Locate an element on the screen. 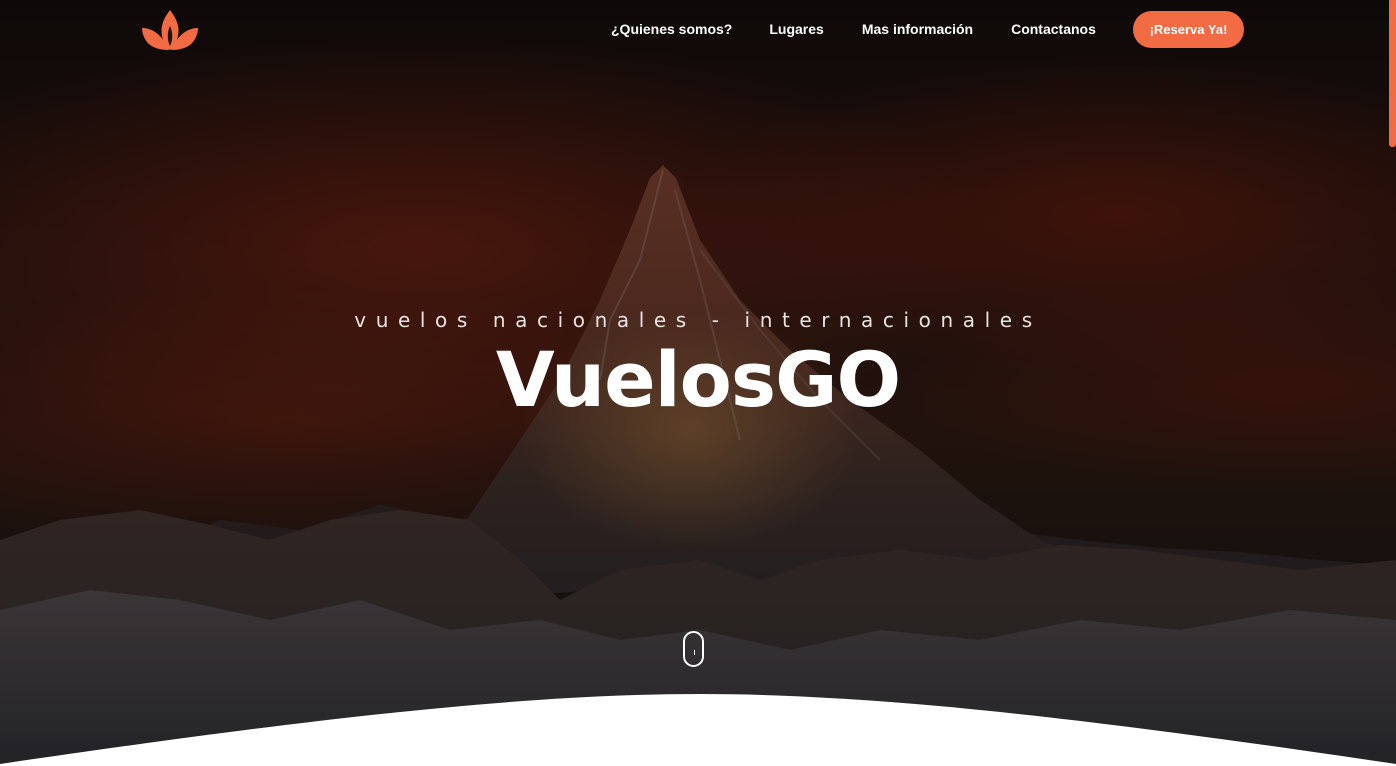 The image size is (1396, 766). nav-link-mas-informacion: Mas información is located at coordinates (917, 29).